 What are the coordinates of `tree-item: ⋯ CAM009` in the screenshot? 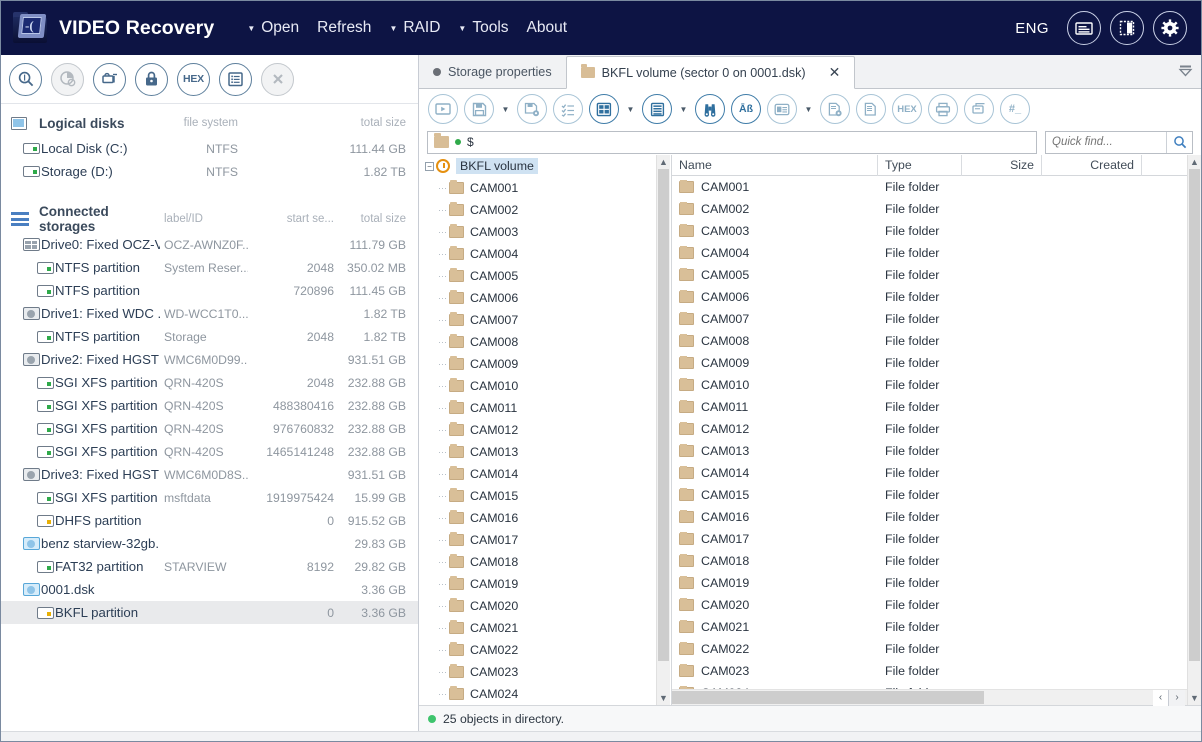 It's located at (537, 364).